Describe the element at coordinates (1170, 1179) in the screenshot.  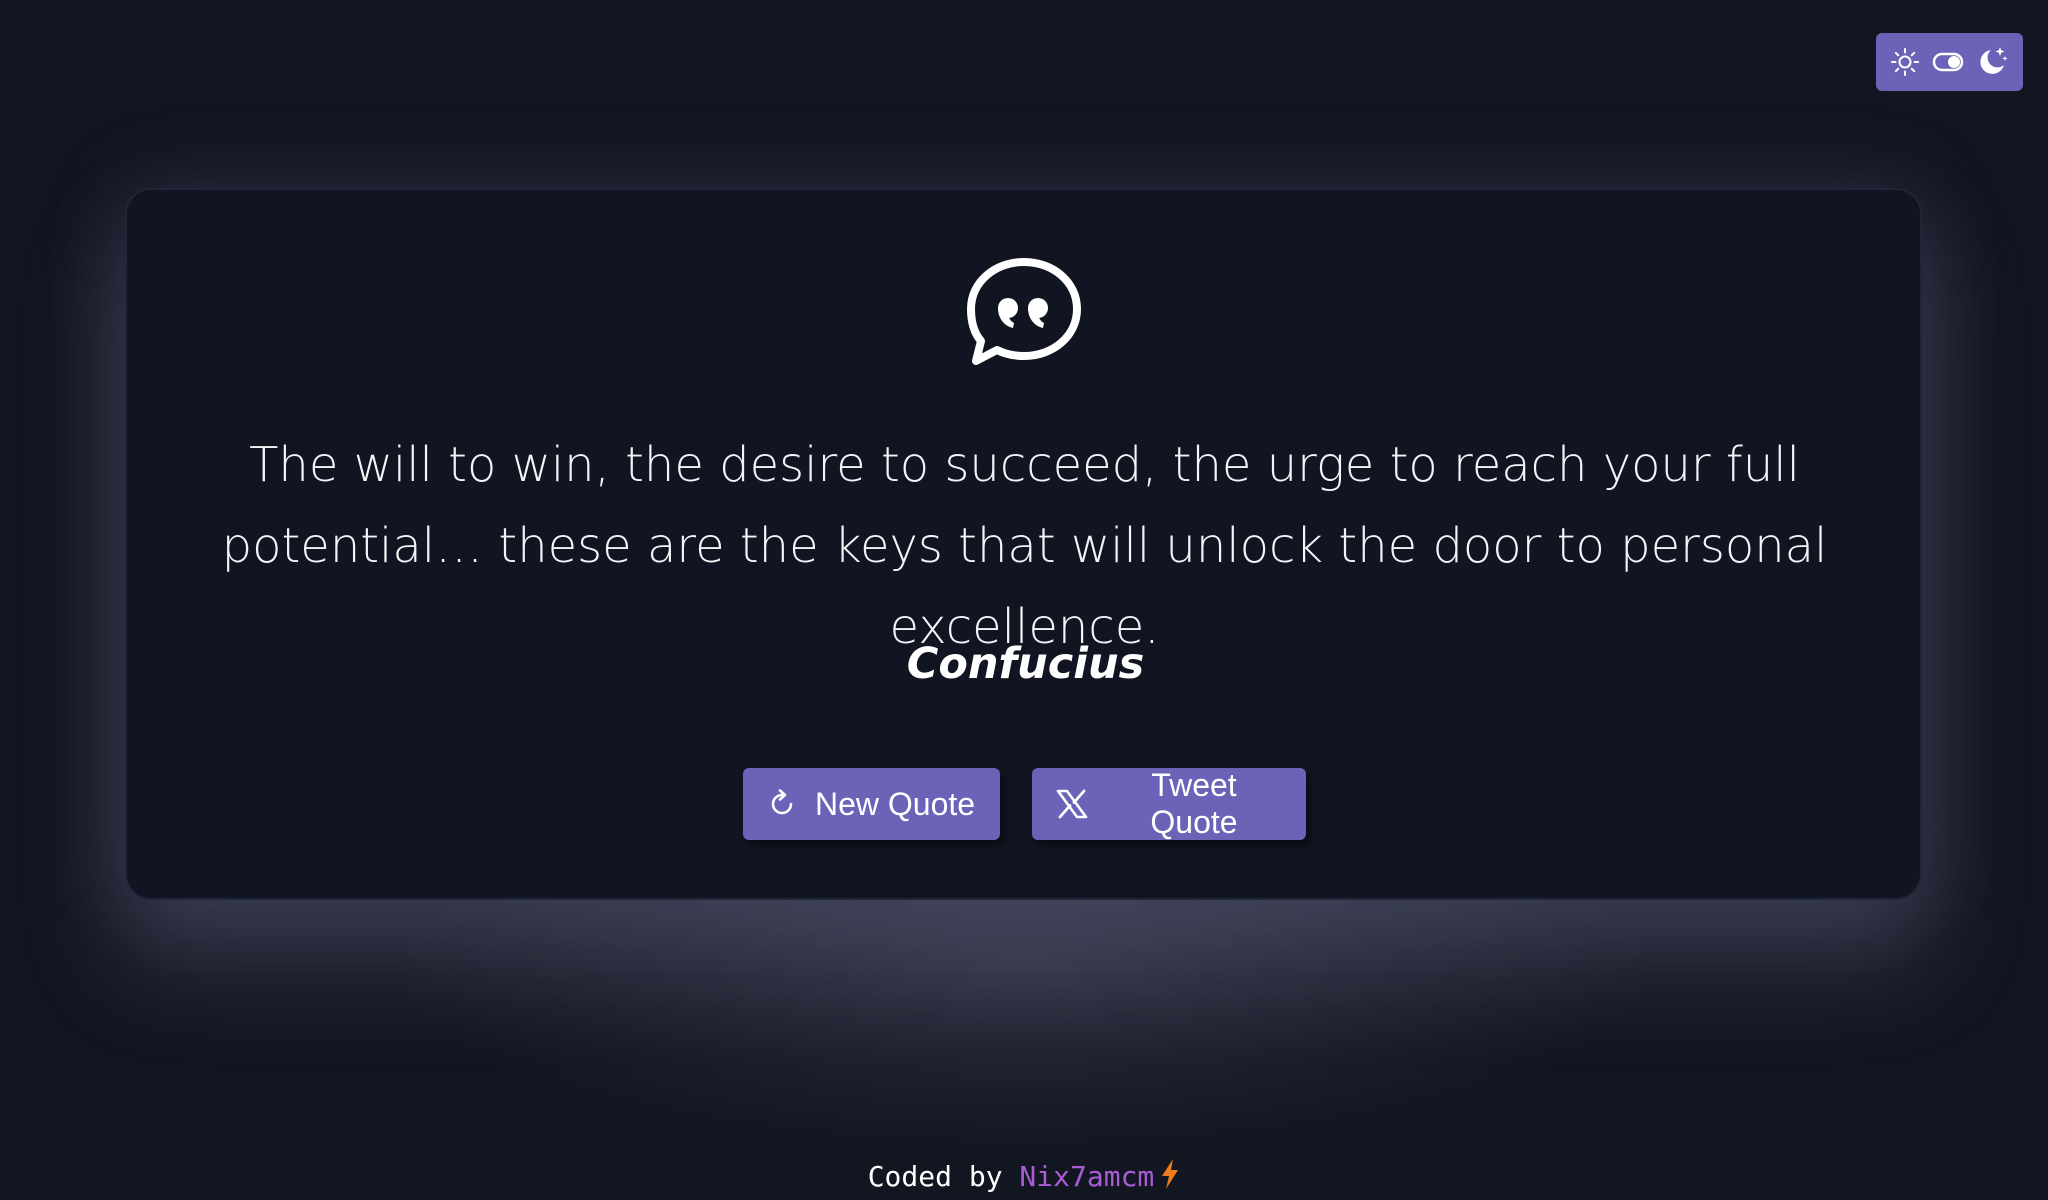
I see `lightning-bolt-icon` at that location.